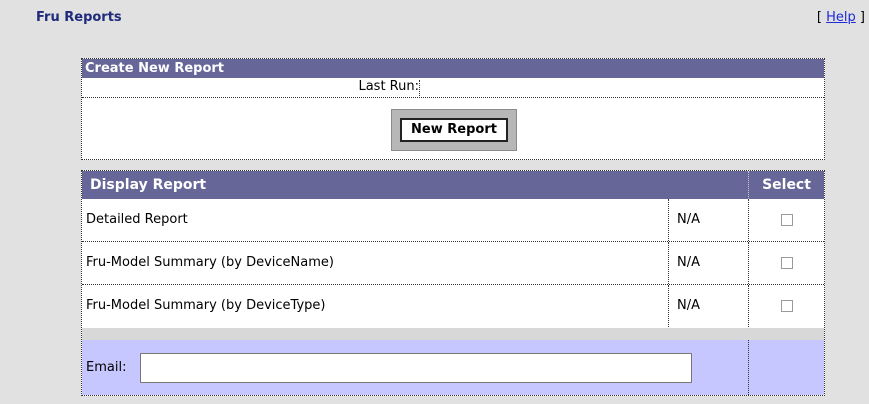 The height and width of the screenshot is (404, 869). I want to click on help-bracket-close: ], so click(862, 17).